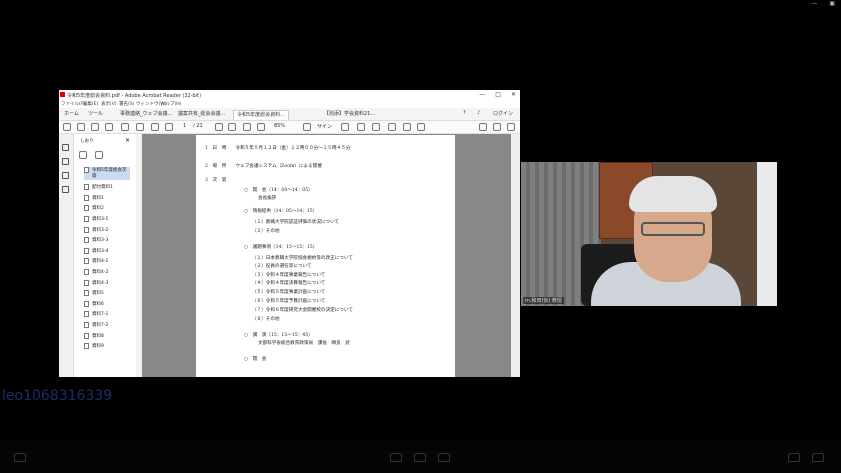 This screenshot has height=473, width=841. I want to click on bookmark-icon, so click(65, 161).